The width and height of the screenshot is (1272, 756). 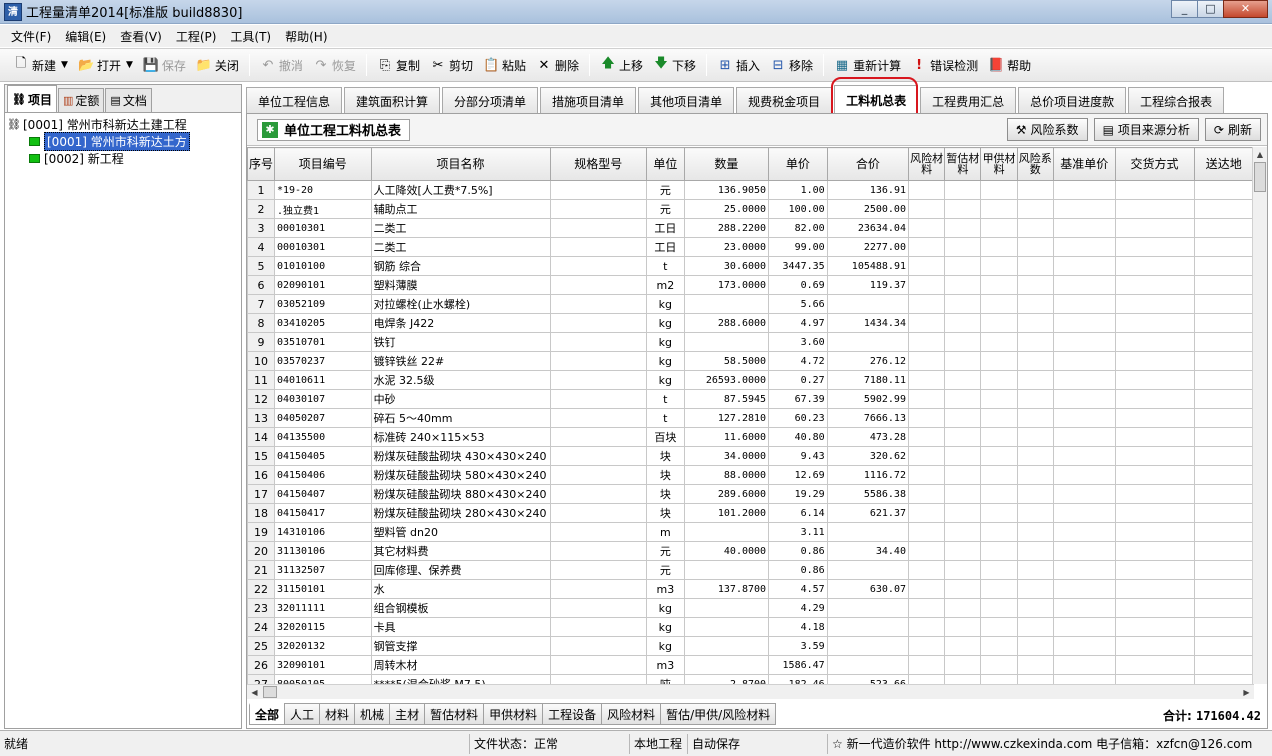 I want to click on table-cell: 119.37, so click(x=867, y=285).